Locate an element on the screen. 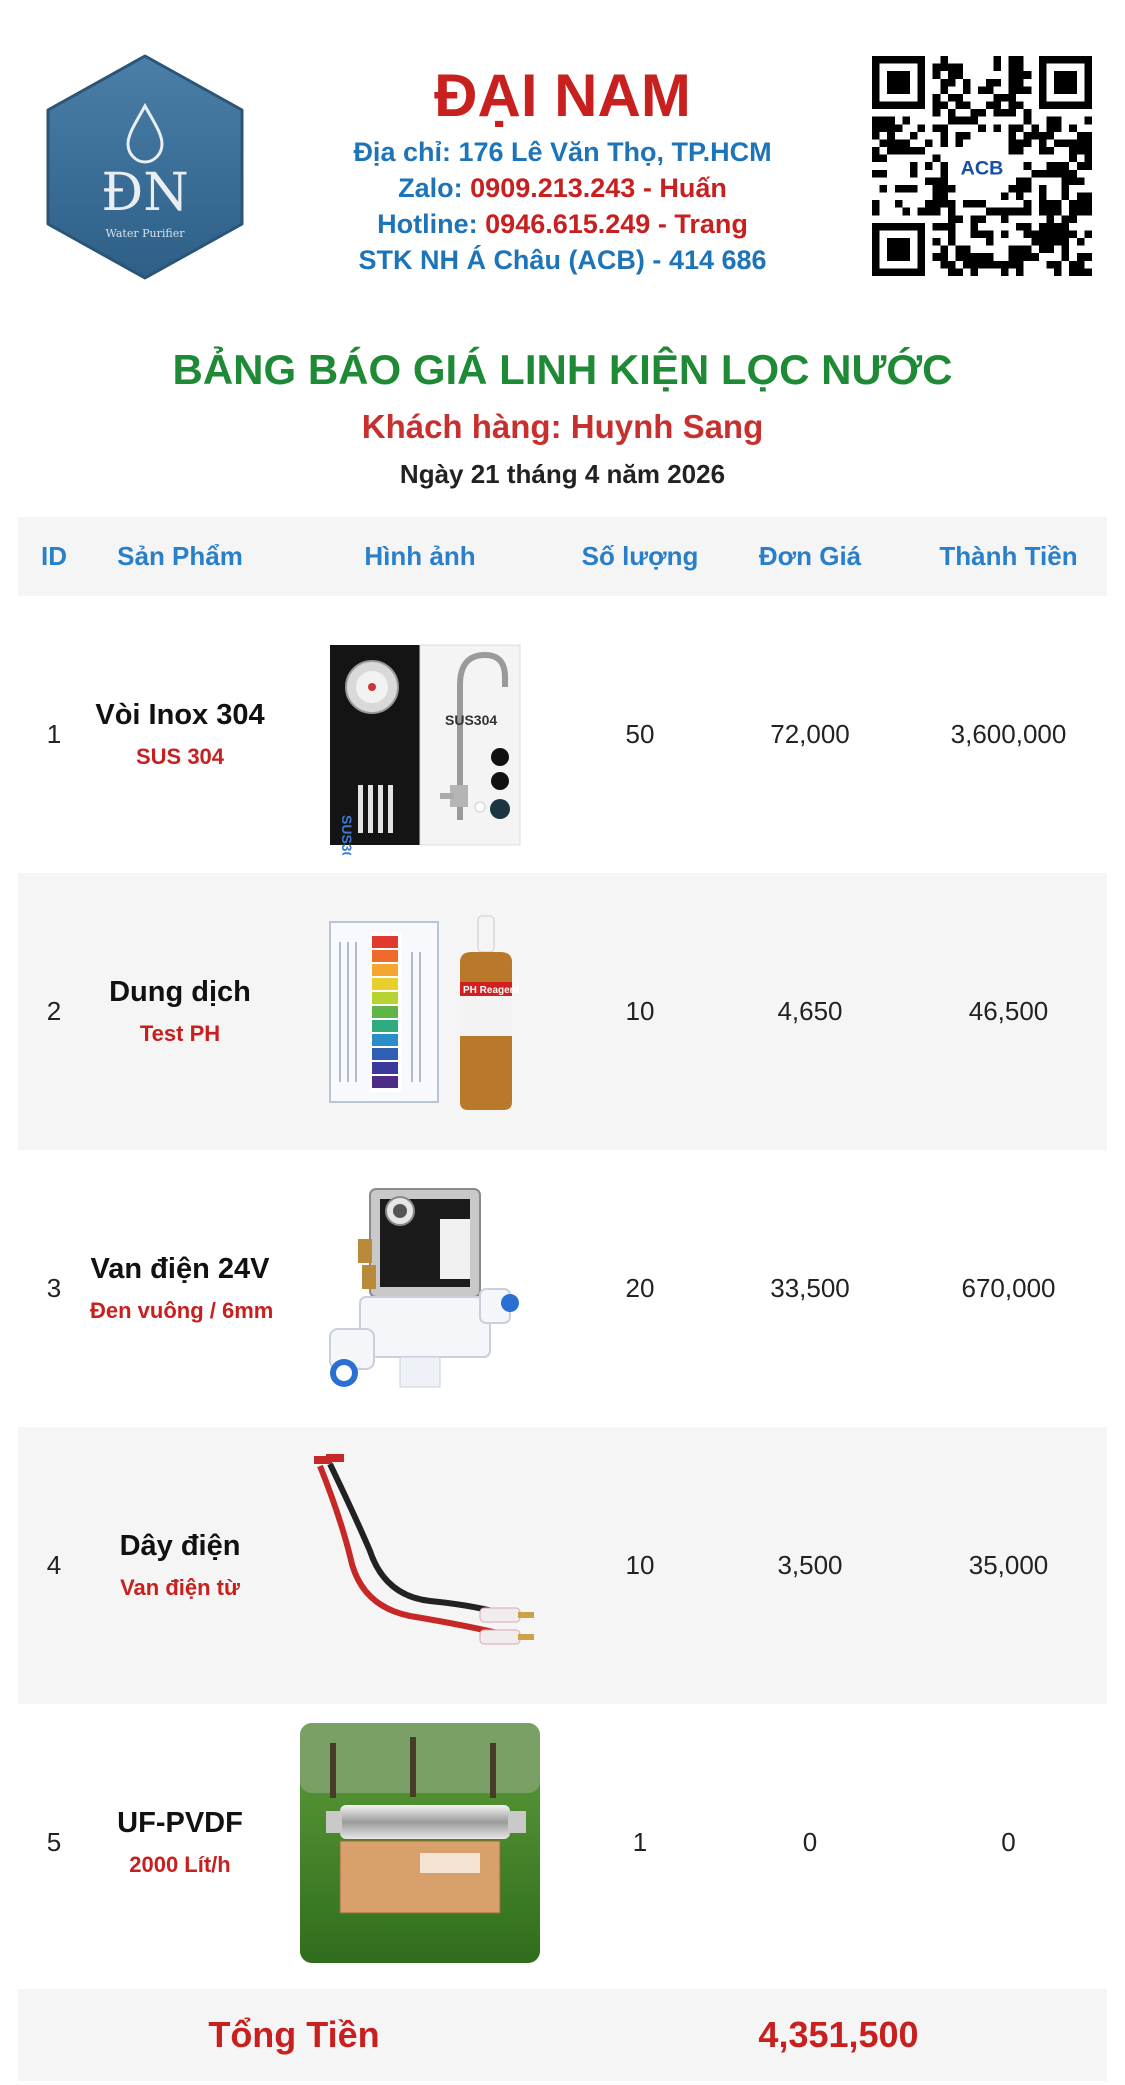 The width and height of the screenshot is (1125, 2085). hotline-line: Hotline: 0946.615.249 - Trang is located at coordinates (562, 224).